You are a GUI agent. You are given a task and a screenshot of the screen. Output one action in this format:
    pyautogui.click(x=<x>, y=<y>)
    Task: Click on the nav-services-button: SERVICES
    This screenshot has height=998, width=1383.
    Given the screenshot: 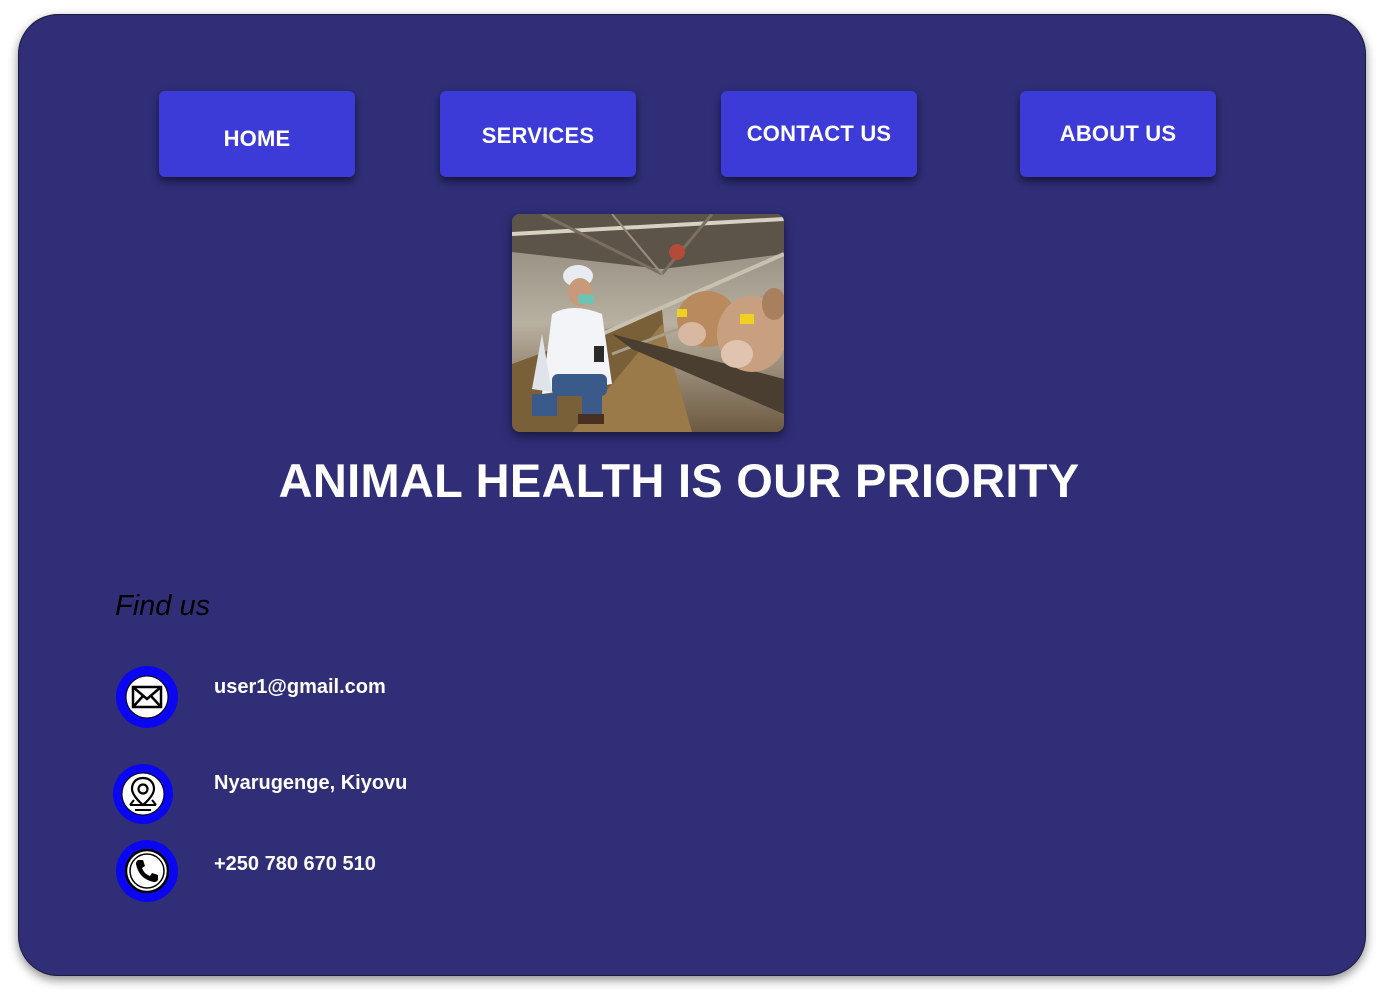 What is the action you would take?
    pyautogui.click(x=538, y=134)
    